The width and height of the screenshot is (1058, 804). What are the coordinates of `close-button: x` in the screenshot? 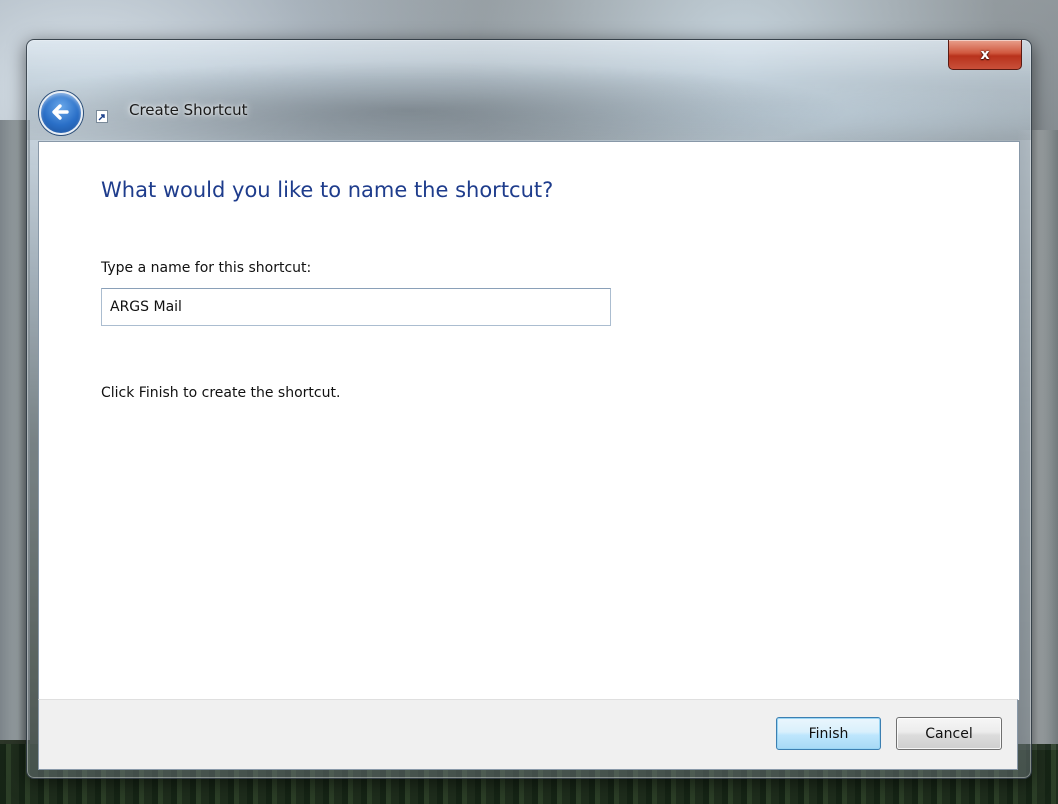 It's located at (985, 55).